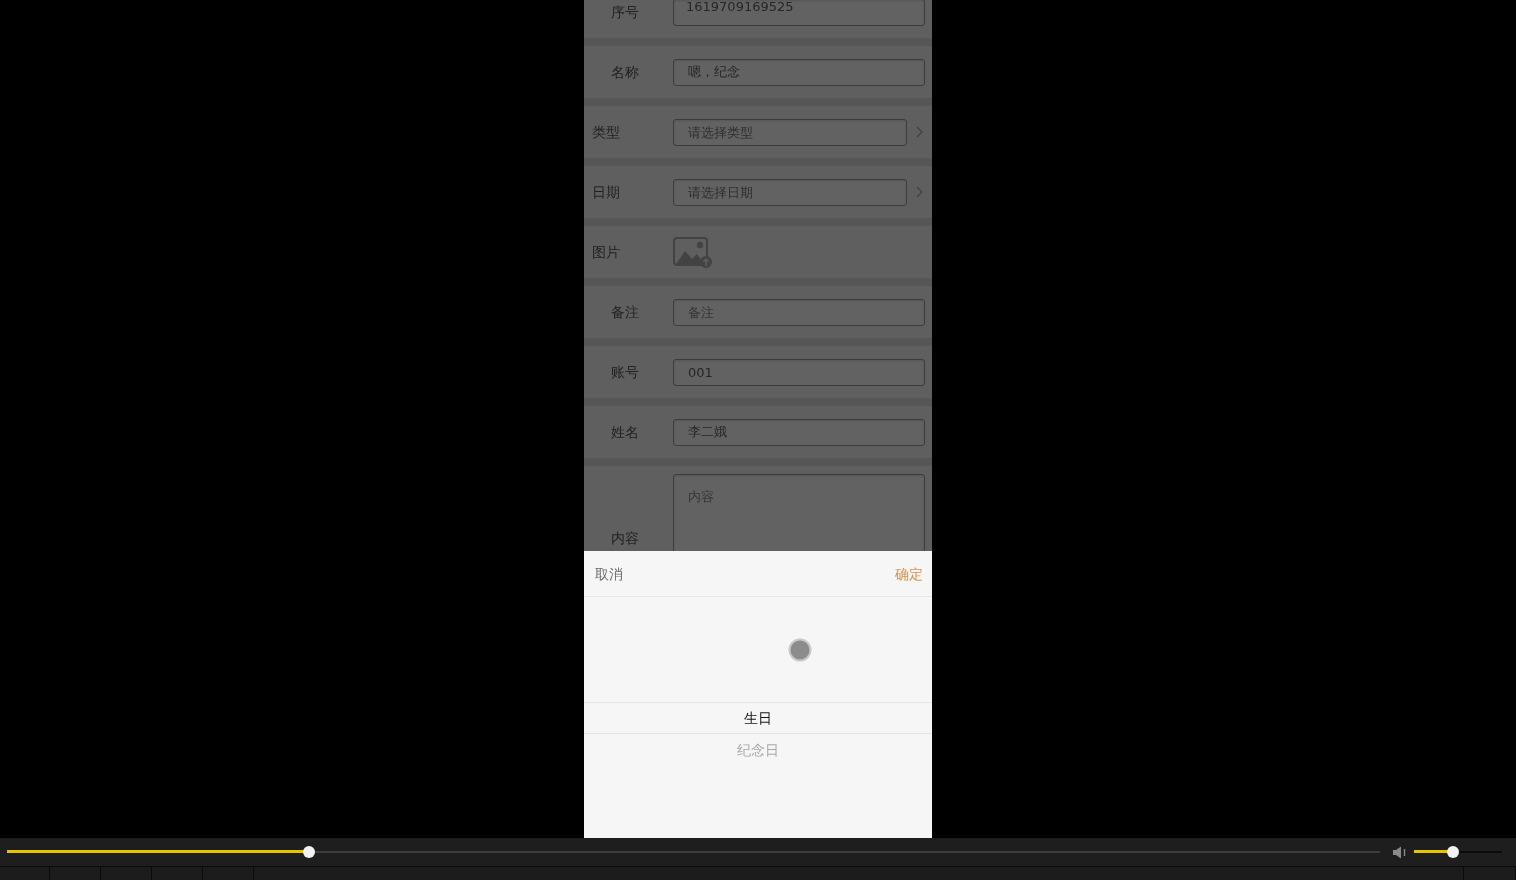 The image size is (1516, 880). Describe the element at coordinates (799, 432) in the screenshot. I see `text-field: 李二娥` at that location.